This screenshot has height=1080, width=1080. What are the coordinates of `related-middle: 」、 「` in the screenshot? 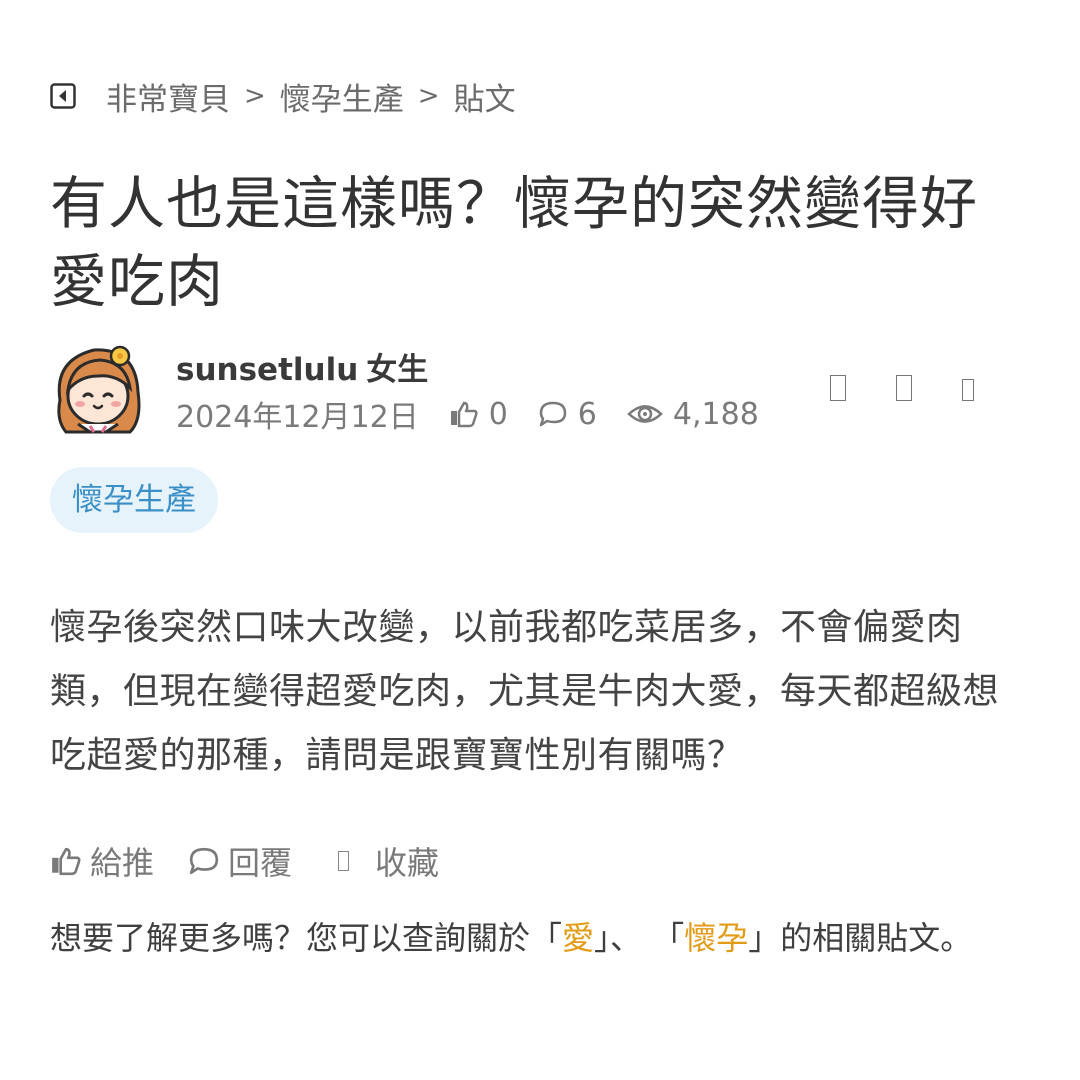 It's located at (639, 938).